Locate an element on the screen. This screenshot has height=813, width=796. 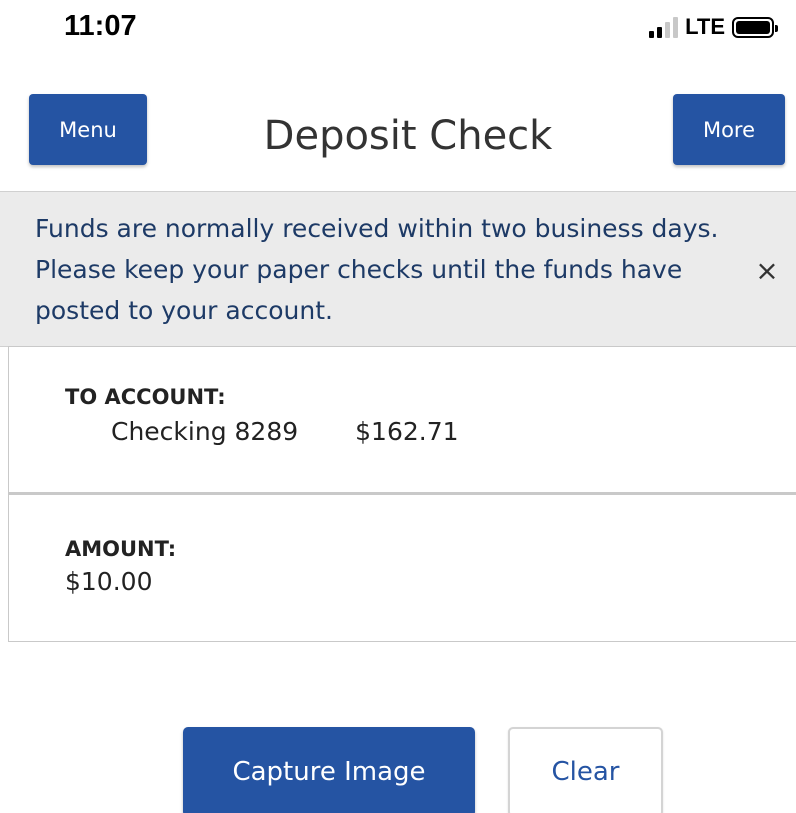
network-type: LTE is located at coordinates (705, 26).